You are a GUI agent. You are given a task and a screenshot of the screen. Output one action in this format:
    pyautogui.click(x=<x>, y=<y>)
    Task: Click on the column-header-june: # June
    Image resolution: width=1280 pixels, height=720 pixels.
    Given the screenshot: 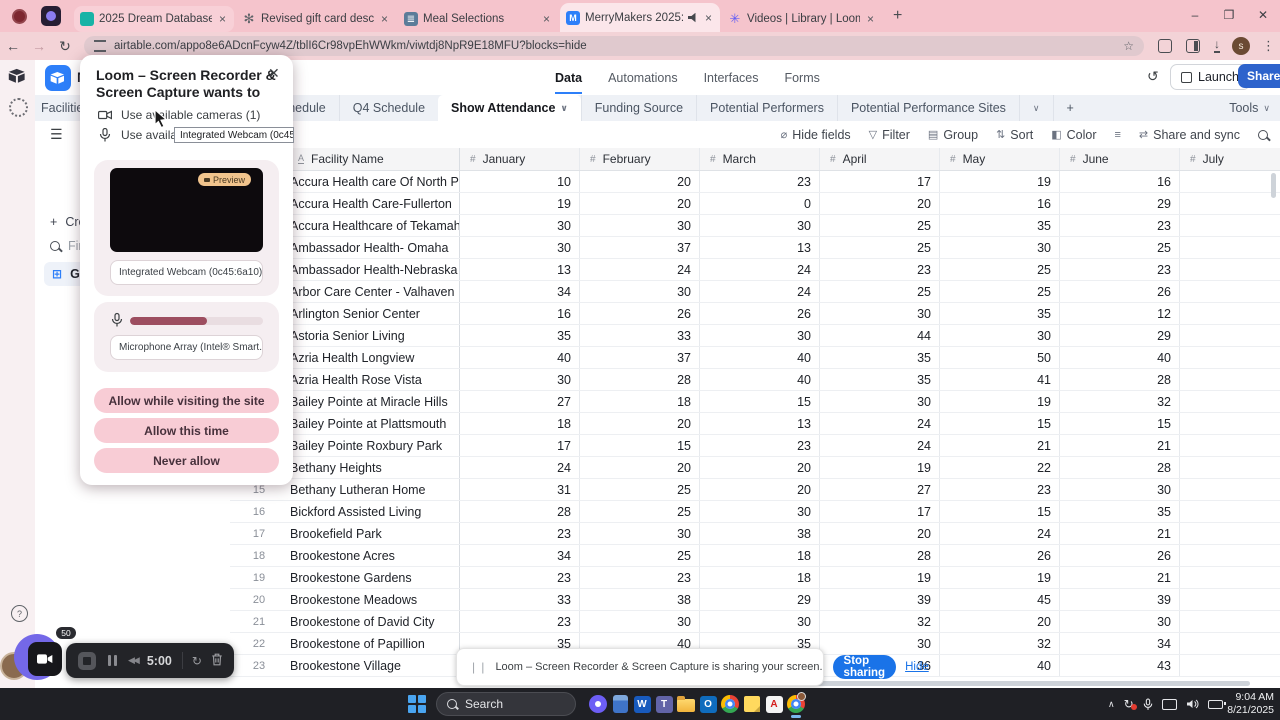 What is the action you would take?
    pyautogui.click(x=1120, y=159)
    